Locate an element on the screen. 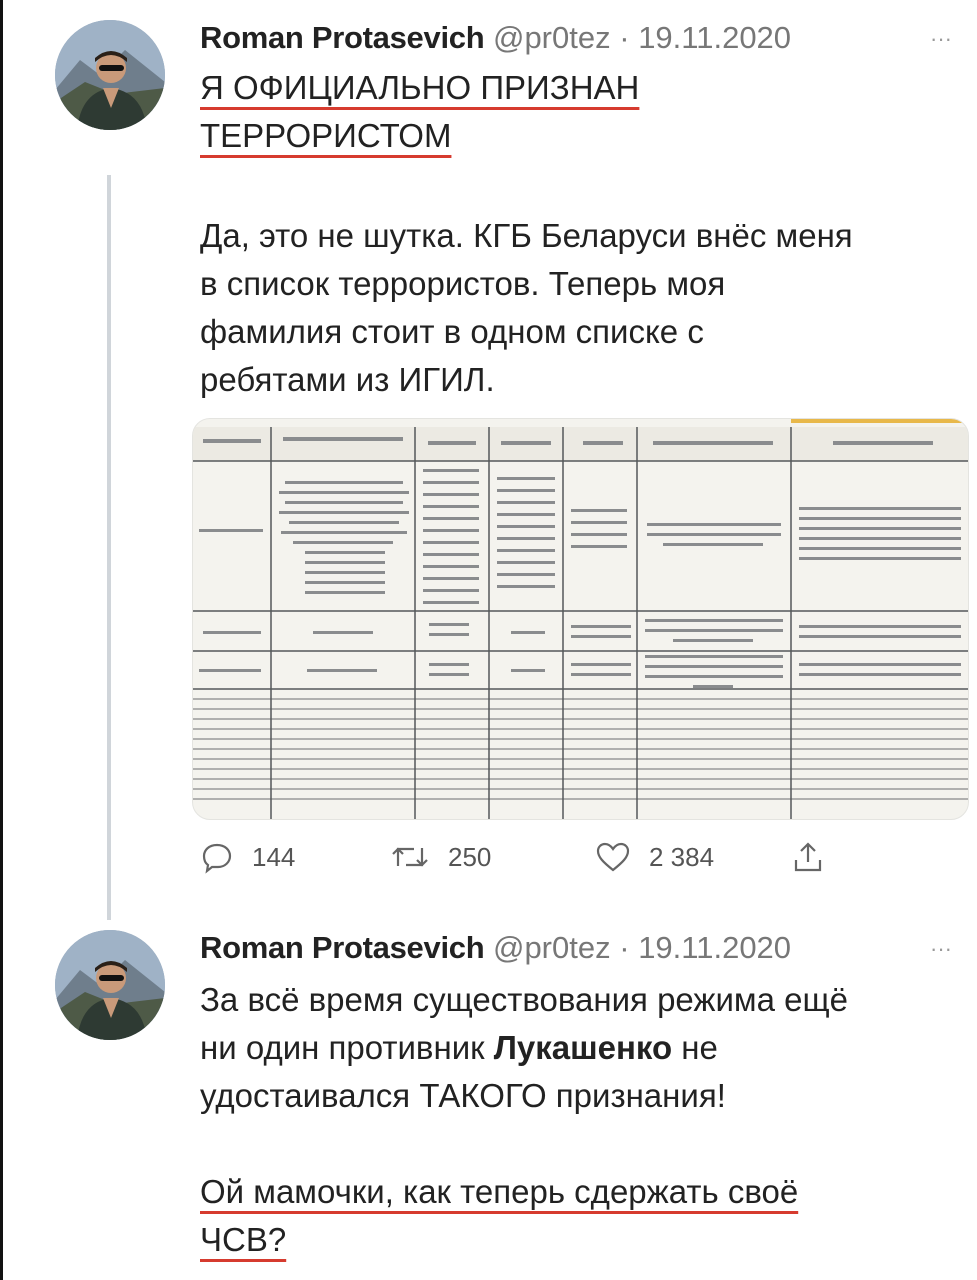 The image size is (977, 1280). share-icon is located at coordinates (808, 857).